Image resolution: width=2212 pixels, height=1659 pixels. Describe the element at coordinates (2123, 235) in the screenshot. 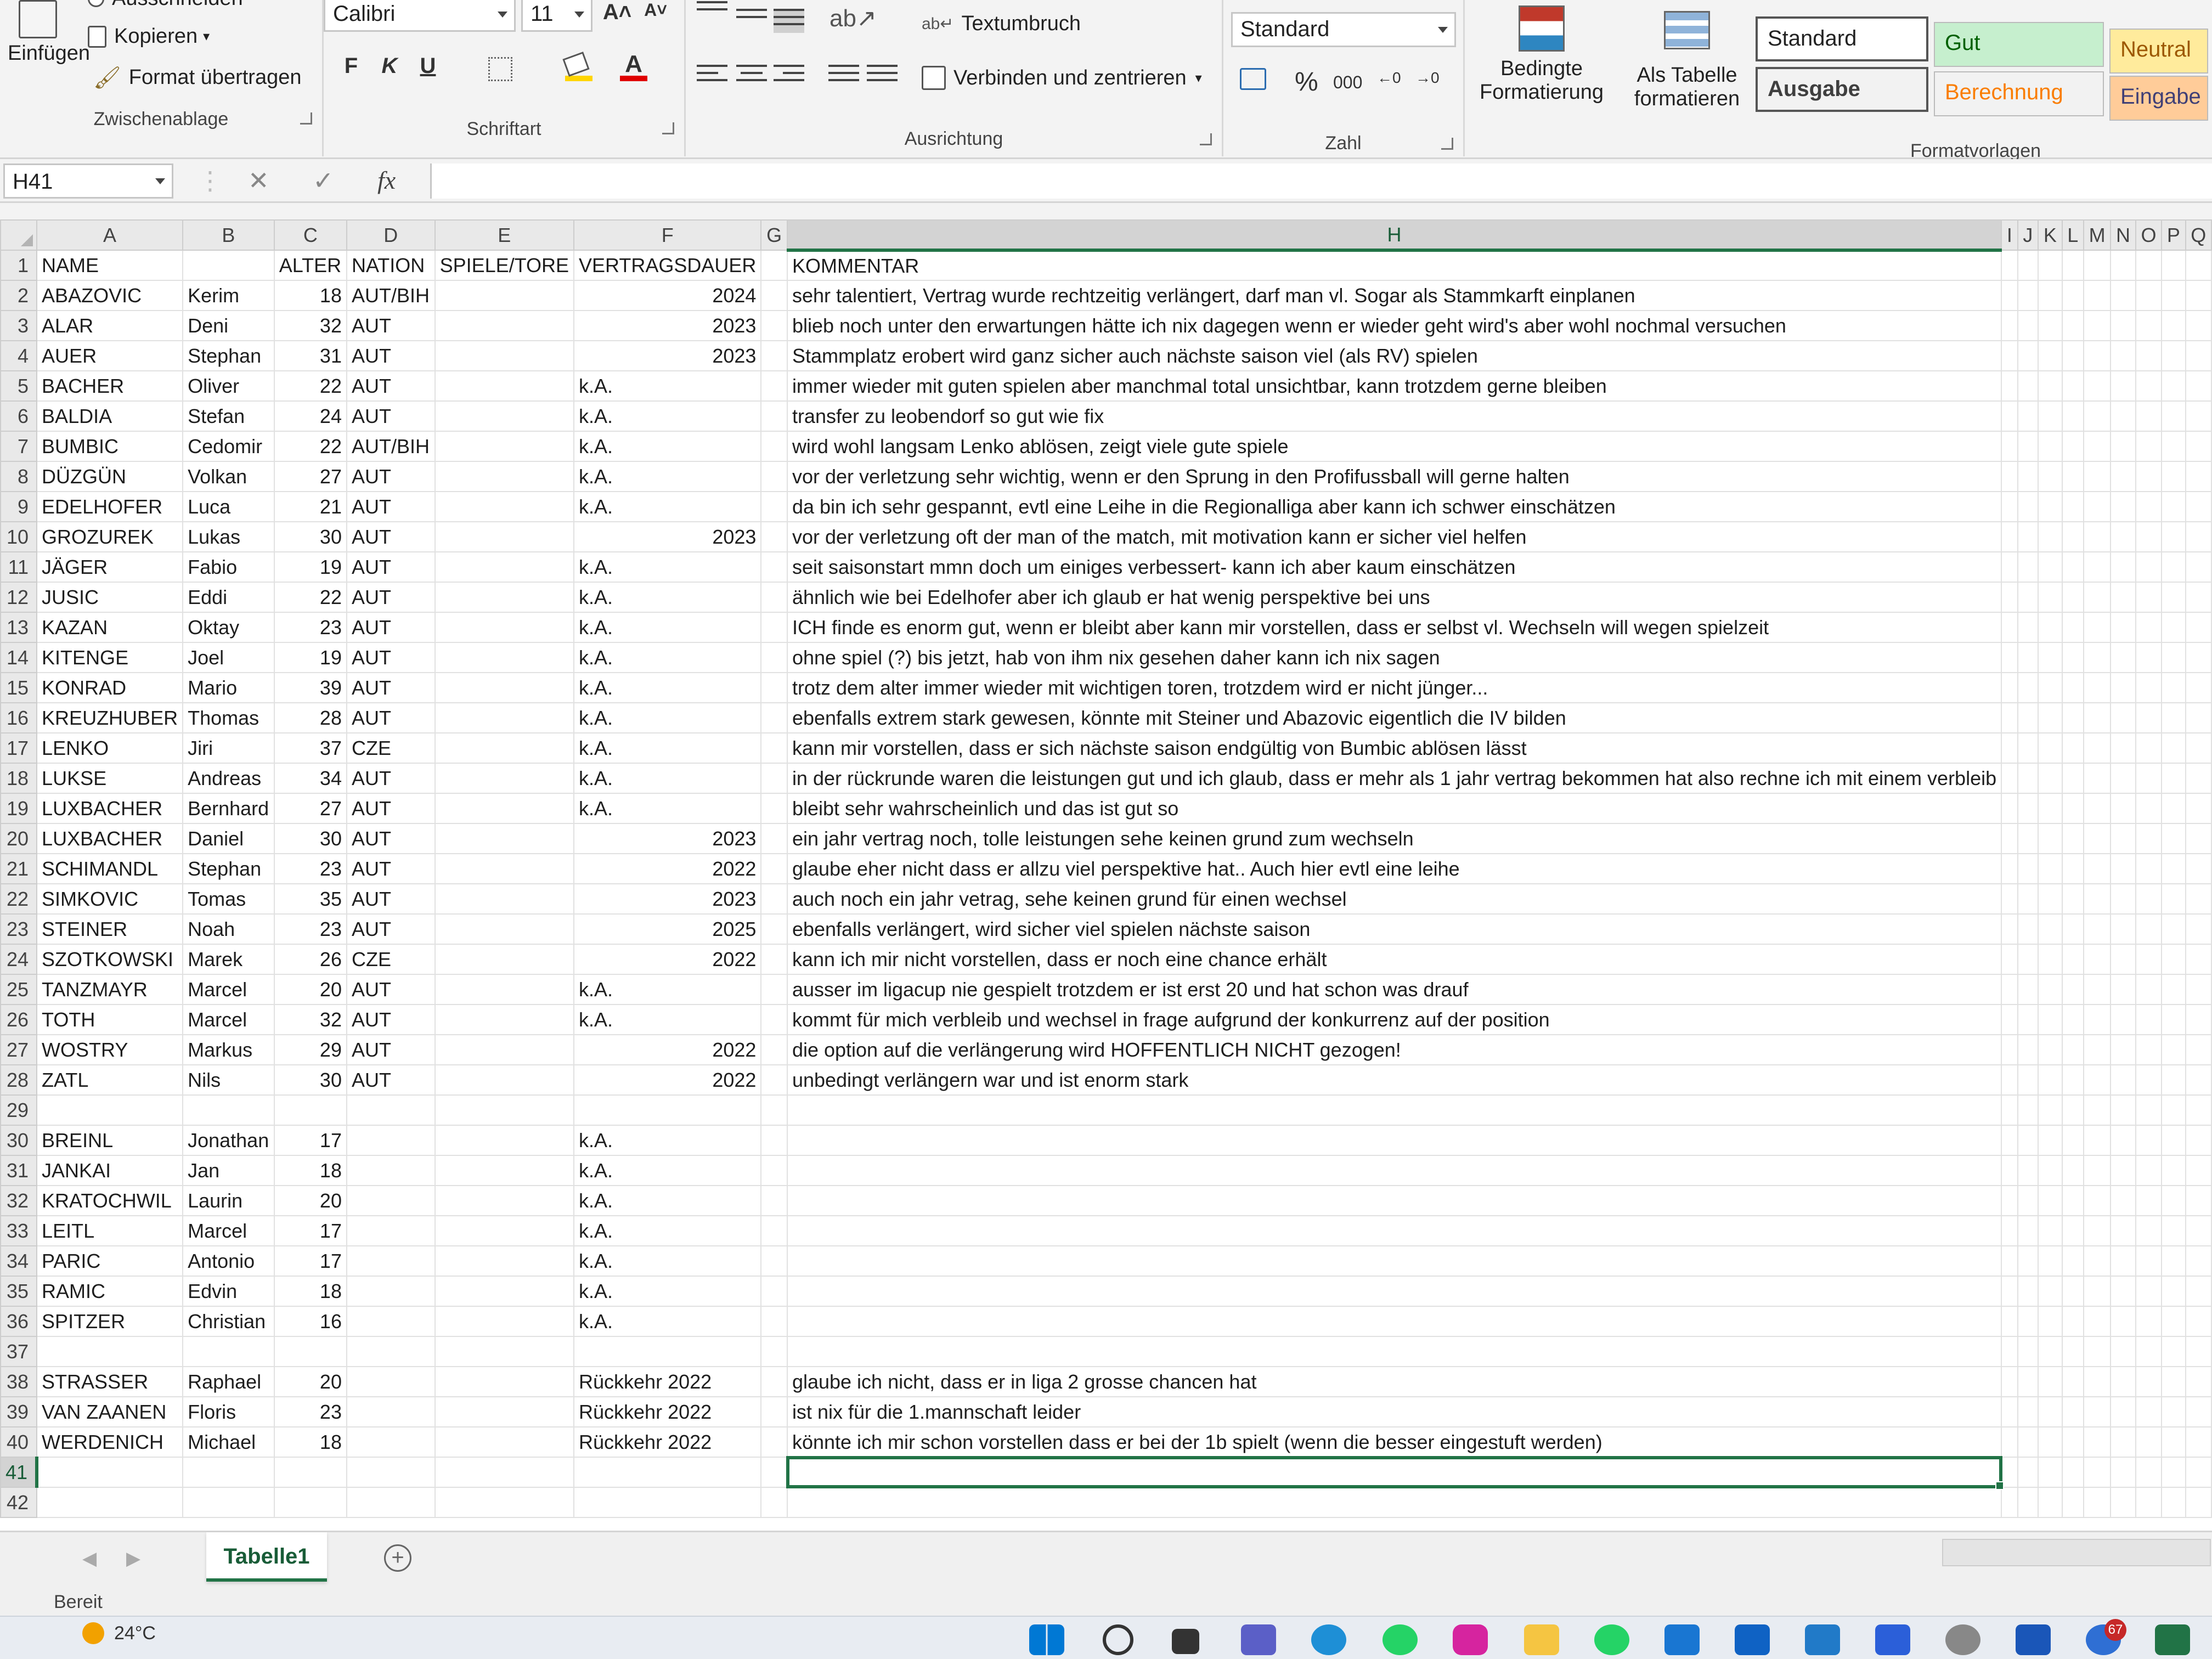

I see `column-header-n: N` at that location.